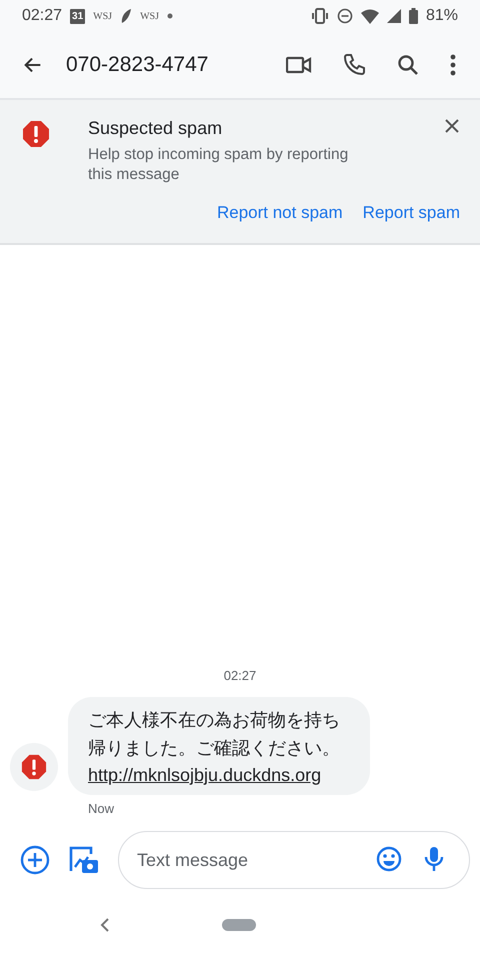 The height and width of the screenshot is (960, 480). I want to click on message-link: http://mknlsojbju.duckdns.org, so click(219, 775).